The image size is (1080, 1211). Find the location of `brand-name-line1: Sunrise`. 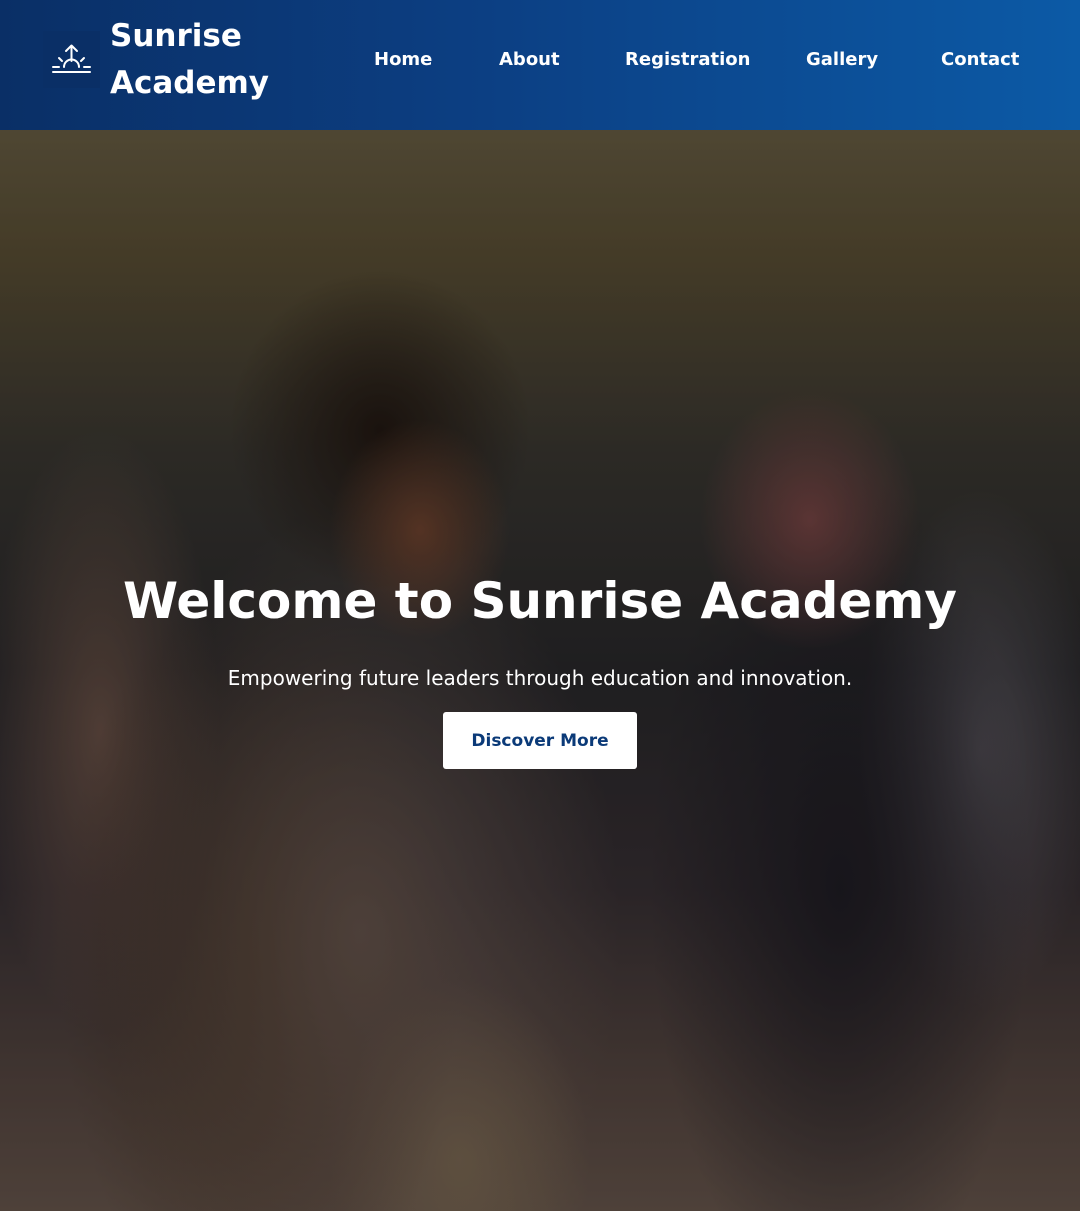

brand-name-line1: Sunrise is located at coordinates (176, 36).